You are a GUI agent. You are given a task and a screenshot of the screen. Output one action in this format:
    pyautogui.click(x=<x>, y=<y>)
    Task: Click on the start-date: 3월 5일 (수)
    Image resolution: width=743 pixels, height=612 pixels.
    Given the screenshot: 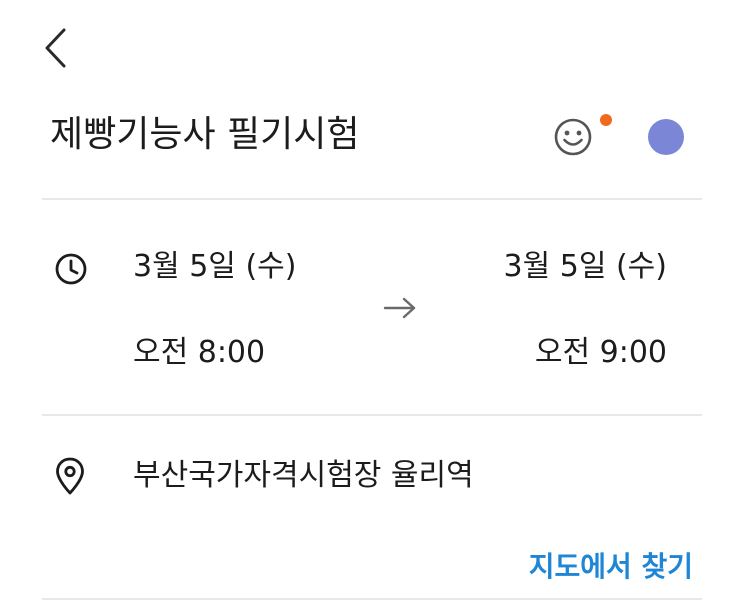 What is the action you would take?
    pyautogui.click(x=214, y=267)
    